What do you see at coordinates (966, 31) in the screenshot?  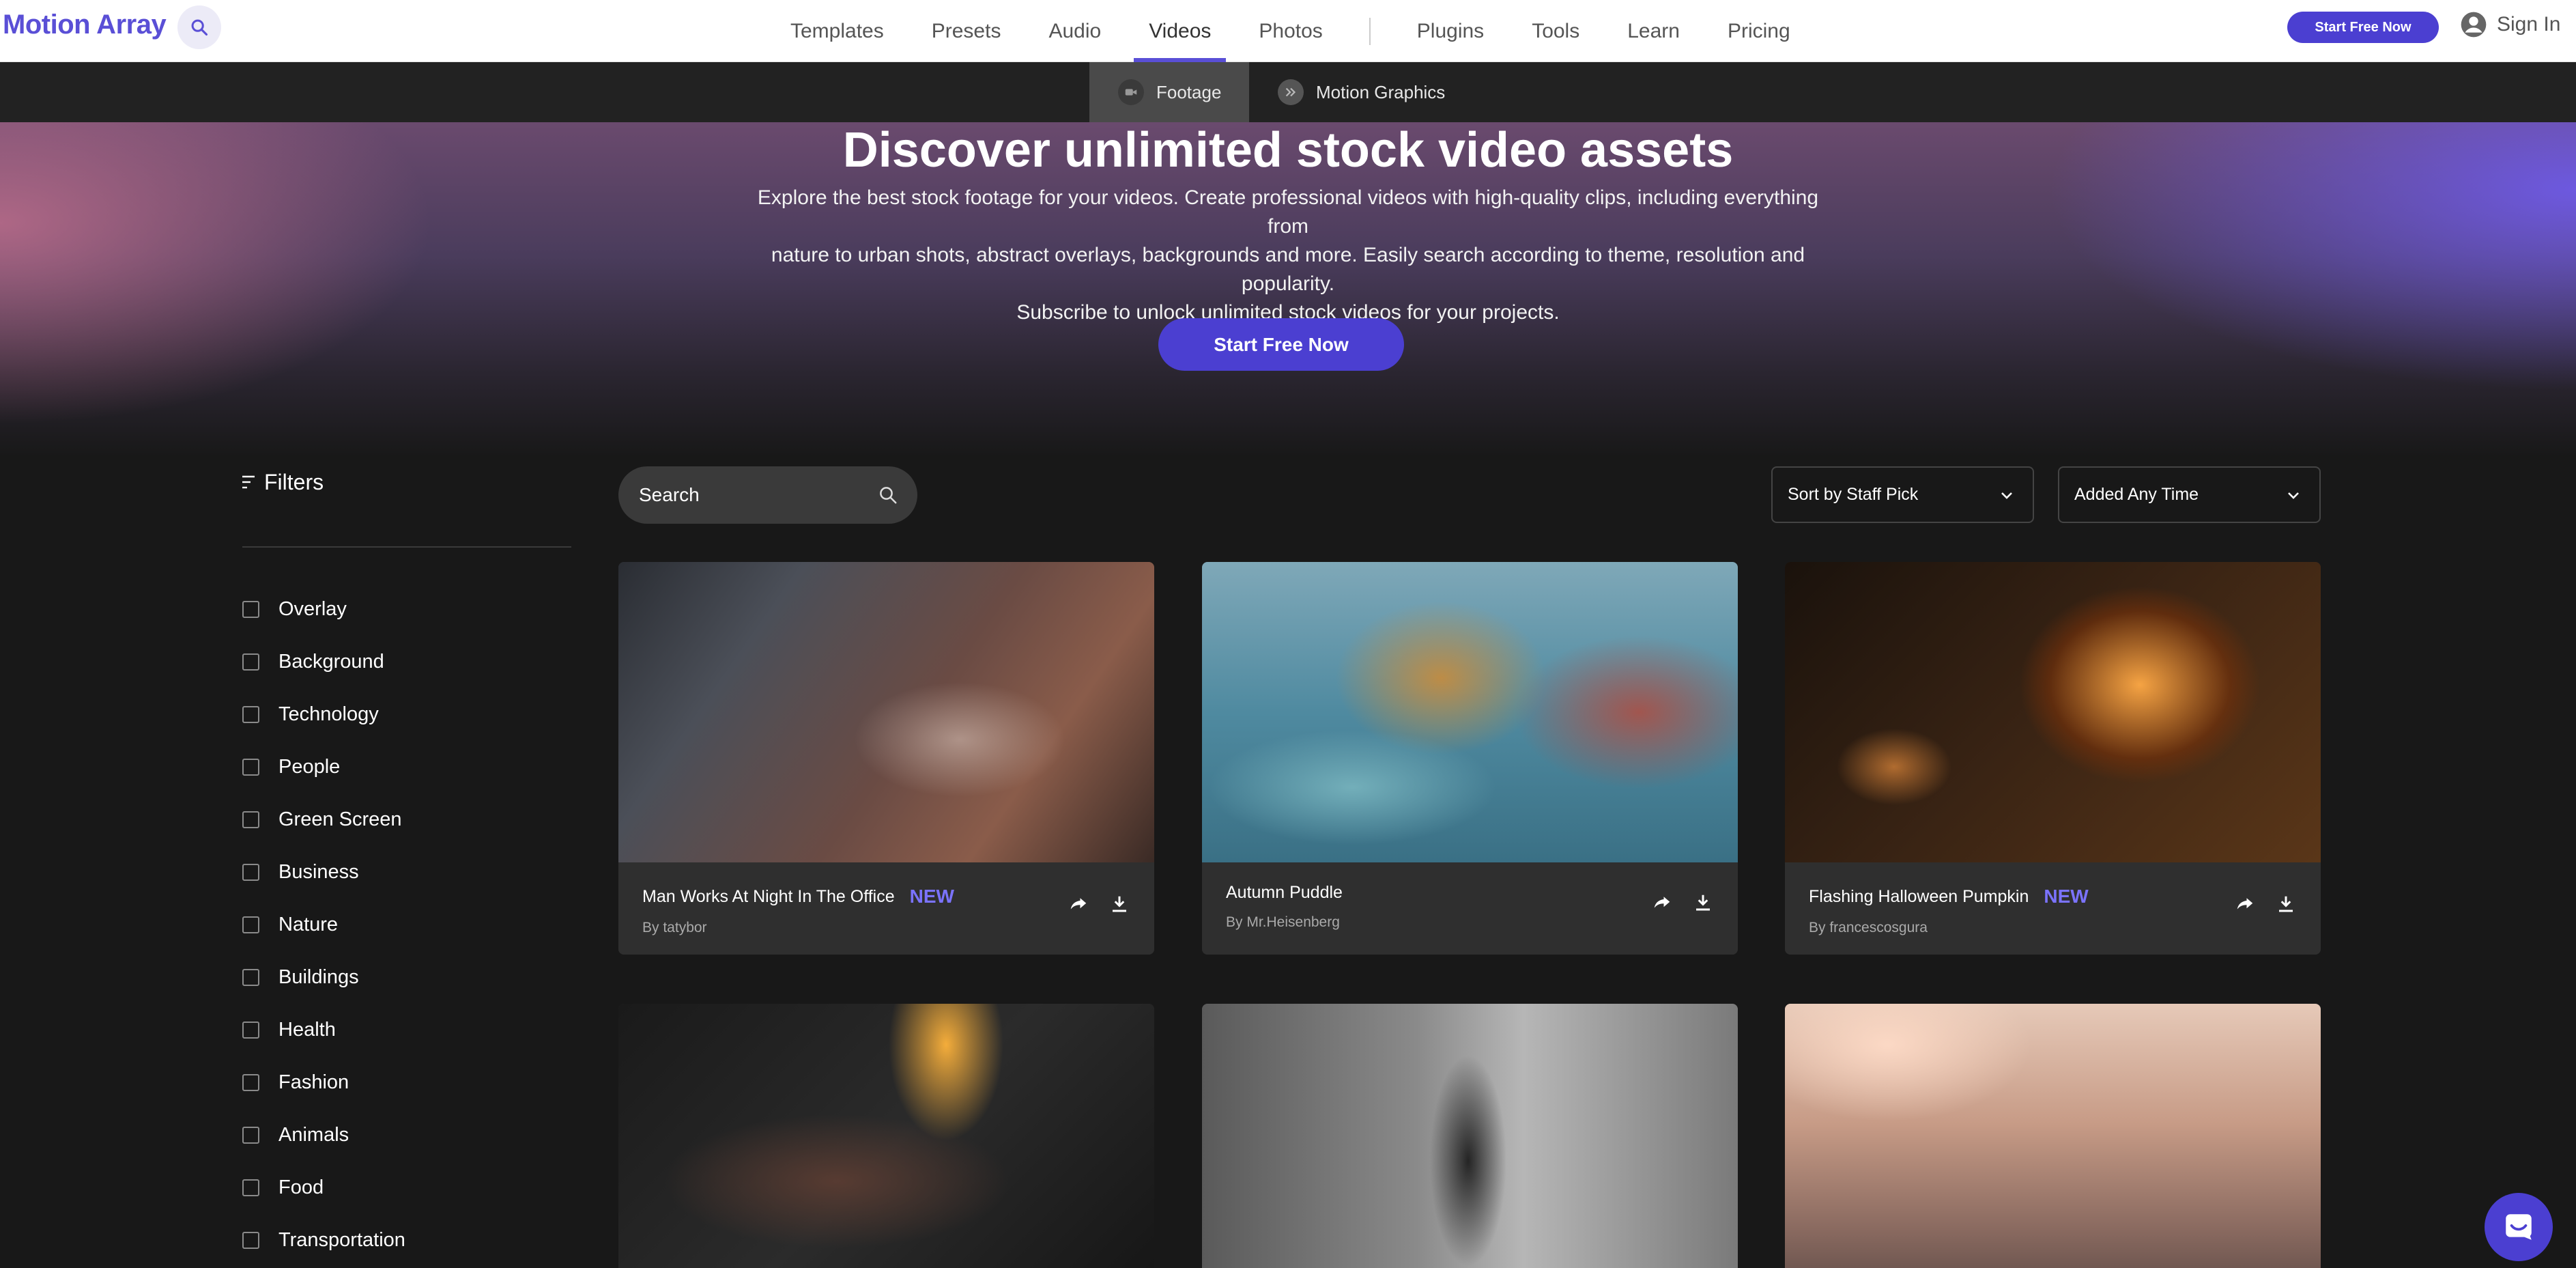 I see `nav-presets: Presets` at bounding box center [966, 31].